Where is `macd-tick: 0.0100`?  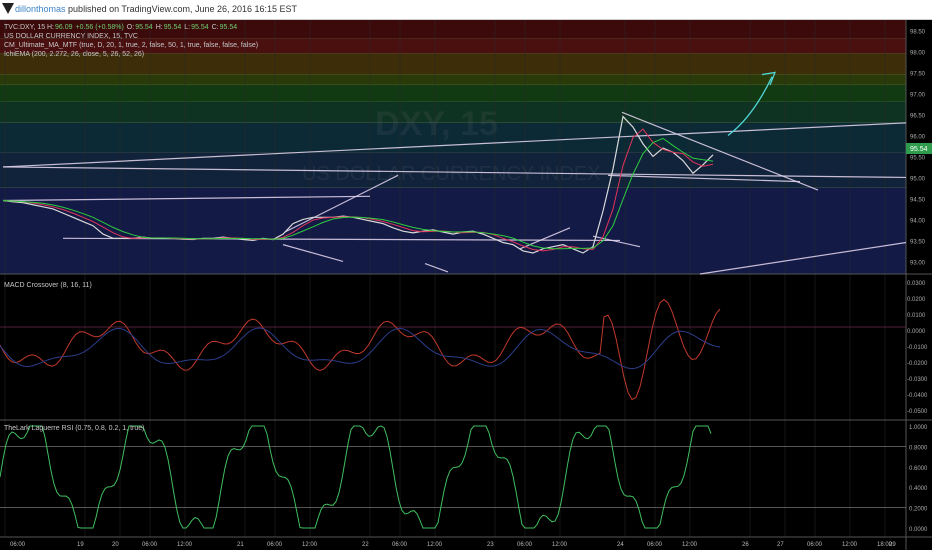
macd-tick: 0.0100 is located at coordinates (916, 316).